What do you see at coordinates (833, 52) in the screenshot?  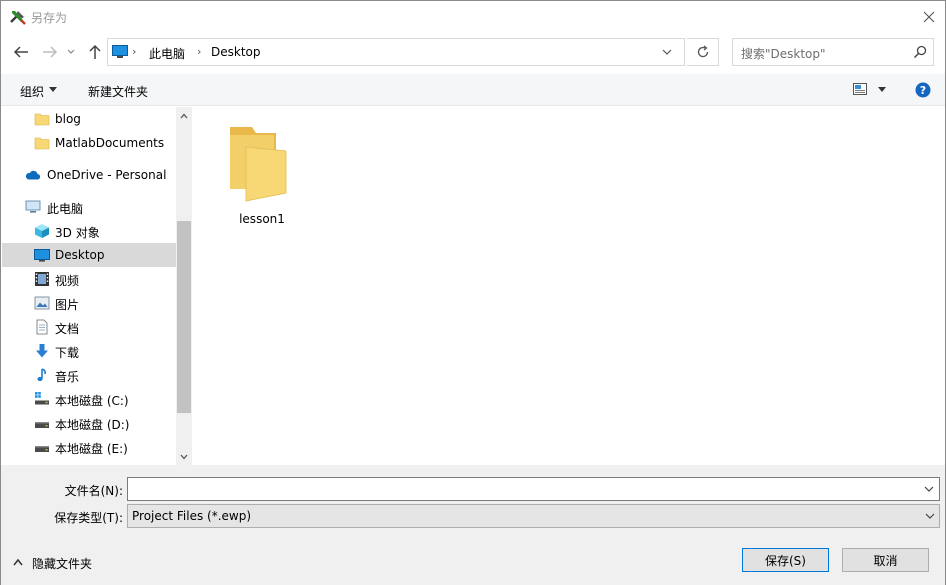 I see `search-input: 搜索"Desktop"` at bounding box center [833, 52].